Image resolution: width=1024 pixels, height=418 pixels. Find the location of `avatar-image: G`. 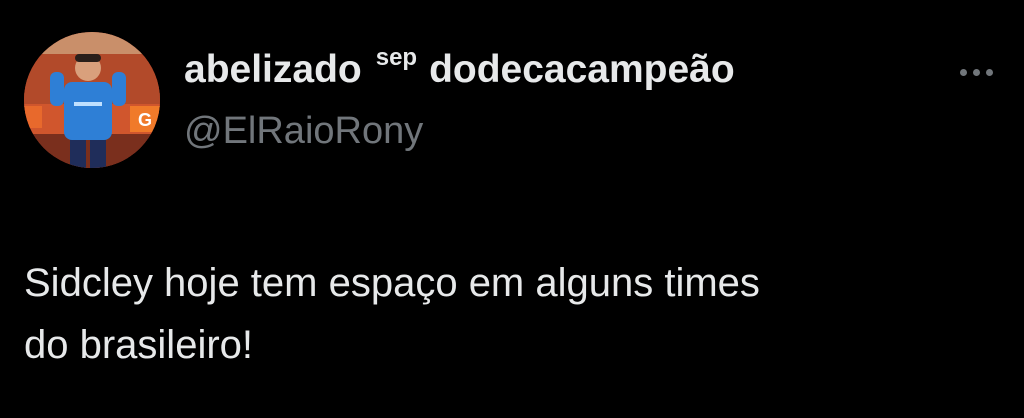

avatar-image: G is located at coordinates (92, 100).